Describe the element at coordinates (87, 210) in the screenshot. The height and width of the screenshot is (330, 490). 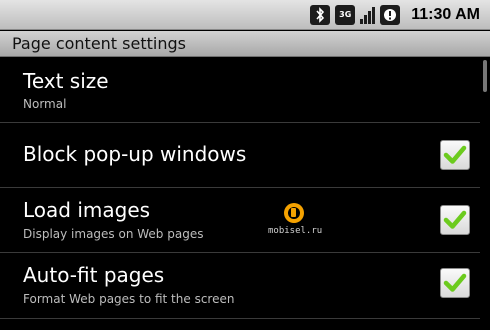
I see `setting-title: Load images` at that location.